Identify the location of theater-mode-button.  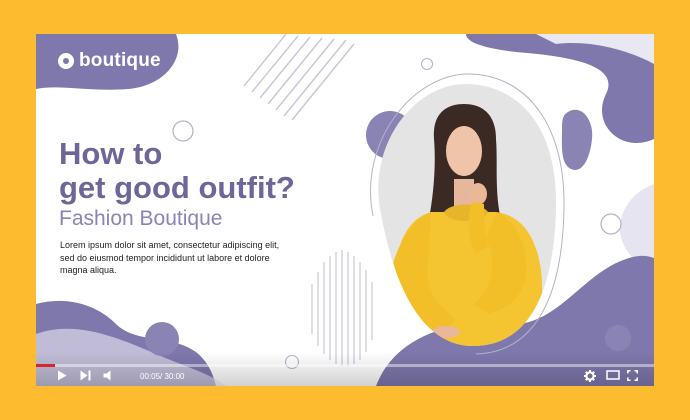
(613, 375).